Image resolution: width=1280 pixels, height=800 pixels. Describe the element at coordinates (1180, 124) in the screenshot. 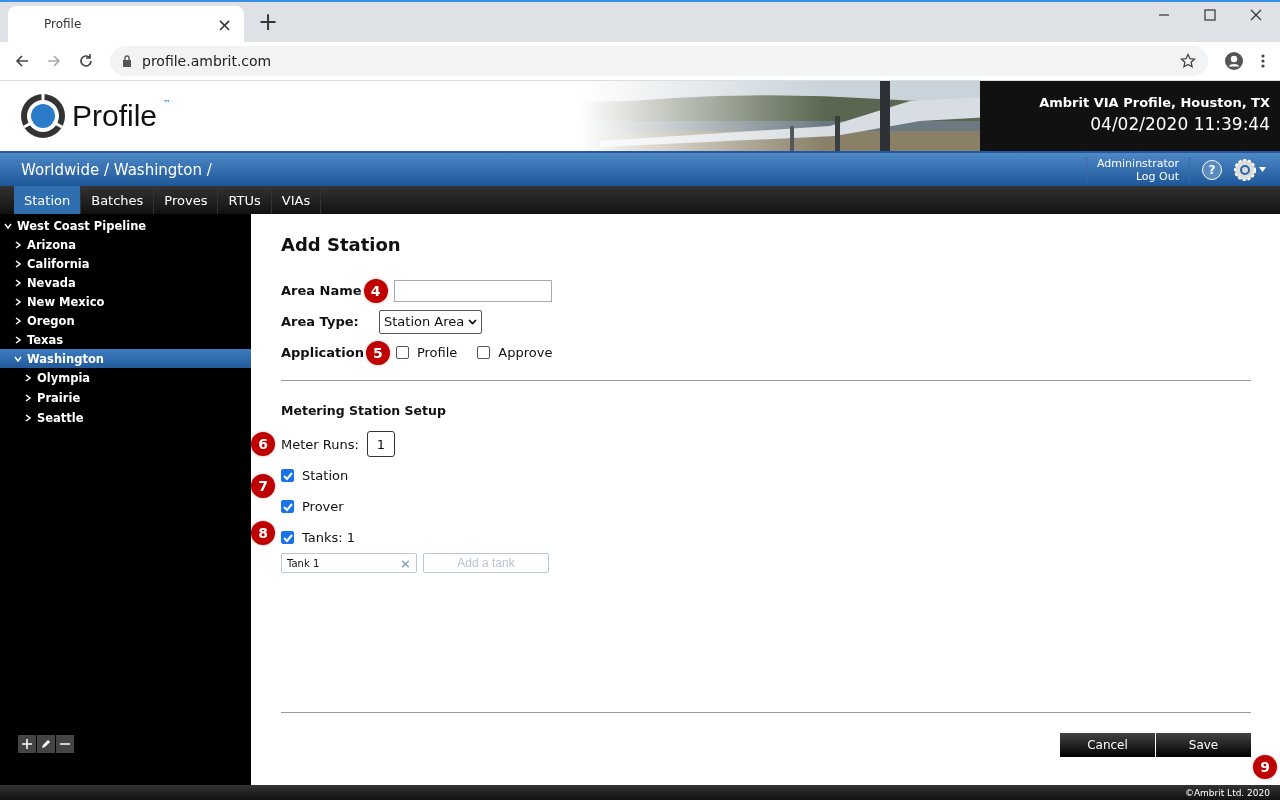

I see `date-time: 04/02/2020 11:39:44` at that location.